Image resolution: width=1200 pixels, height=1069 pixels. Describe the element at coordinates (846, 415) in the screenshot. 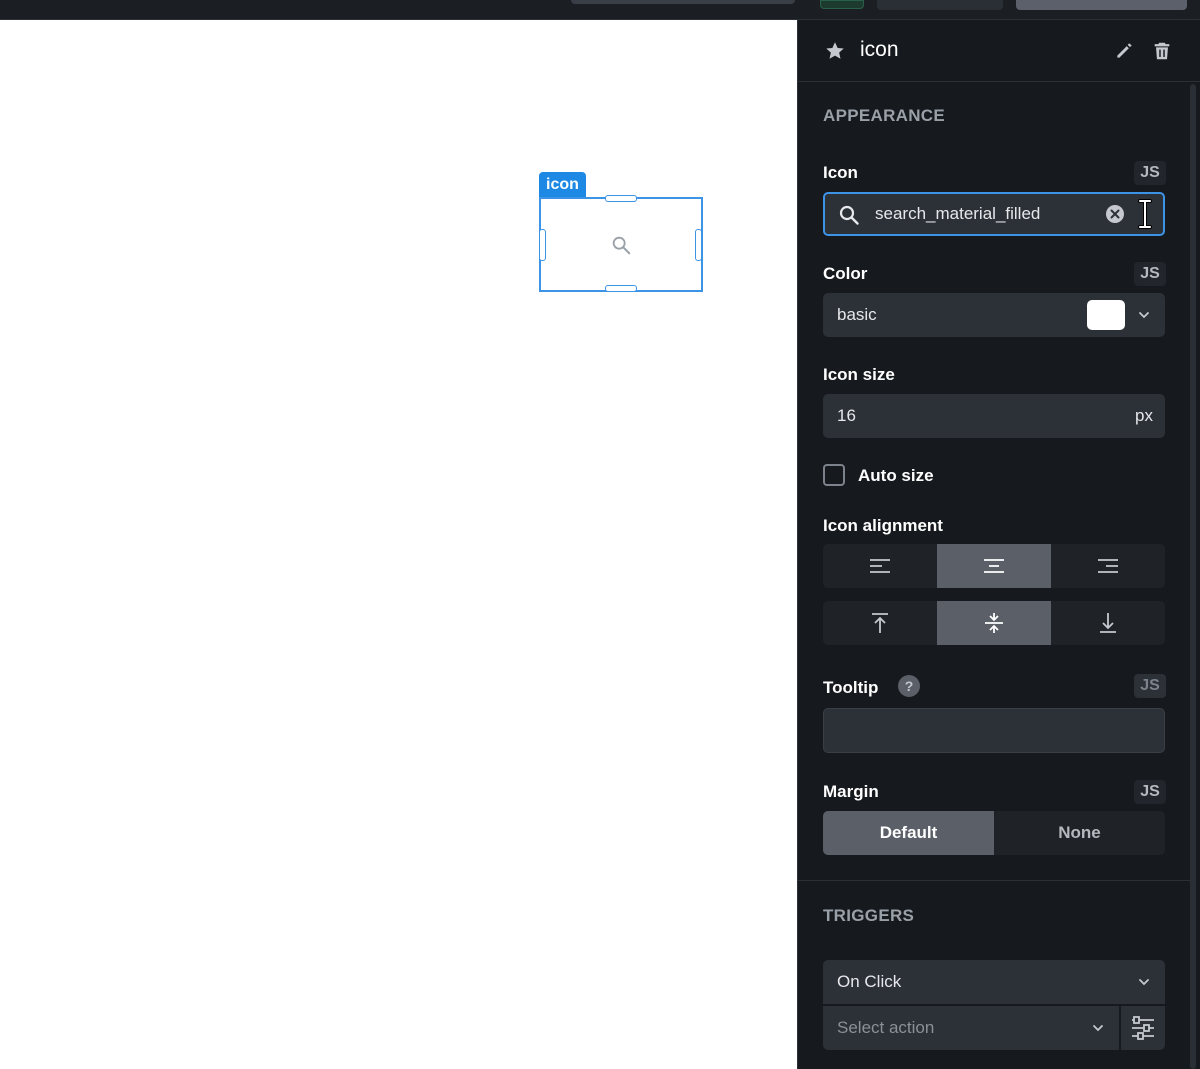

I see `icon-size-value: 16` at that location.